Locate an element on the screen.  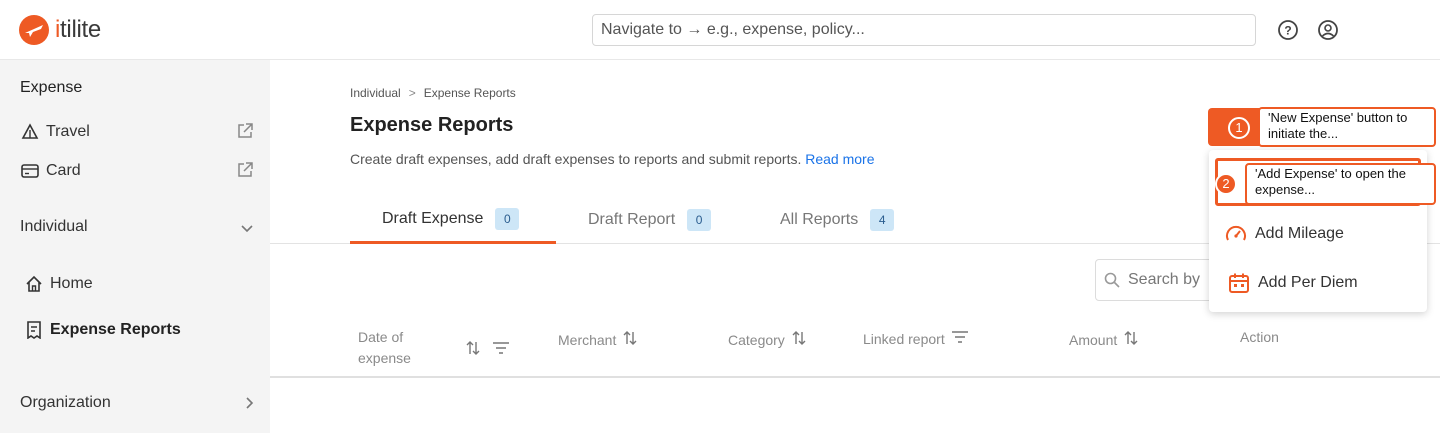
tab-label: Draft Expense is located at coordinates (433, 218).